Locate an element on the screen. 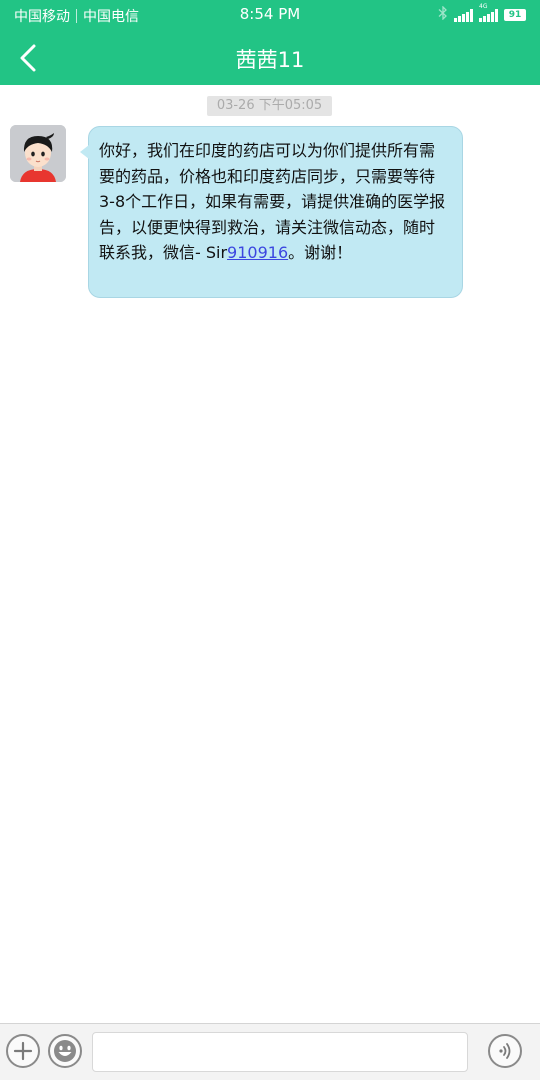  title-bar: 茜茜11 is located at coordinates (270, 57).